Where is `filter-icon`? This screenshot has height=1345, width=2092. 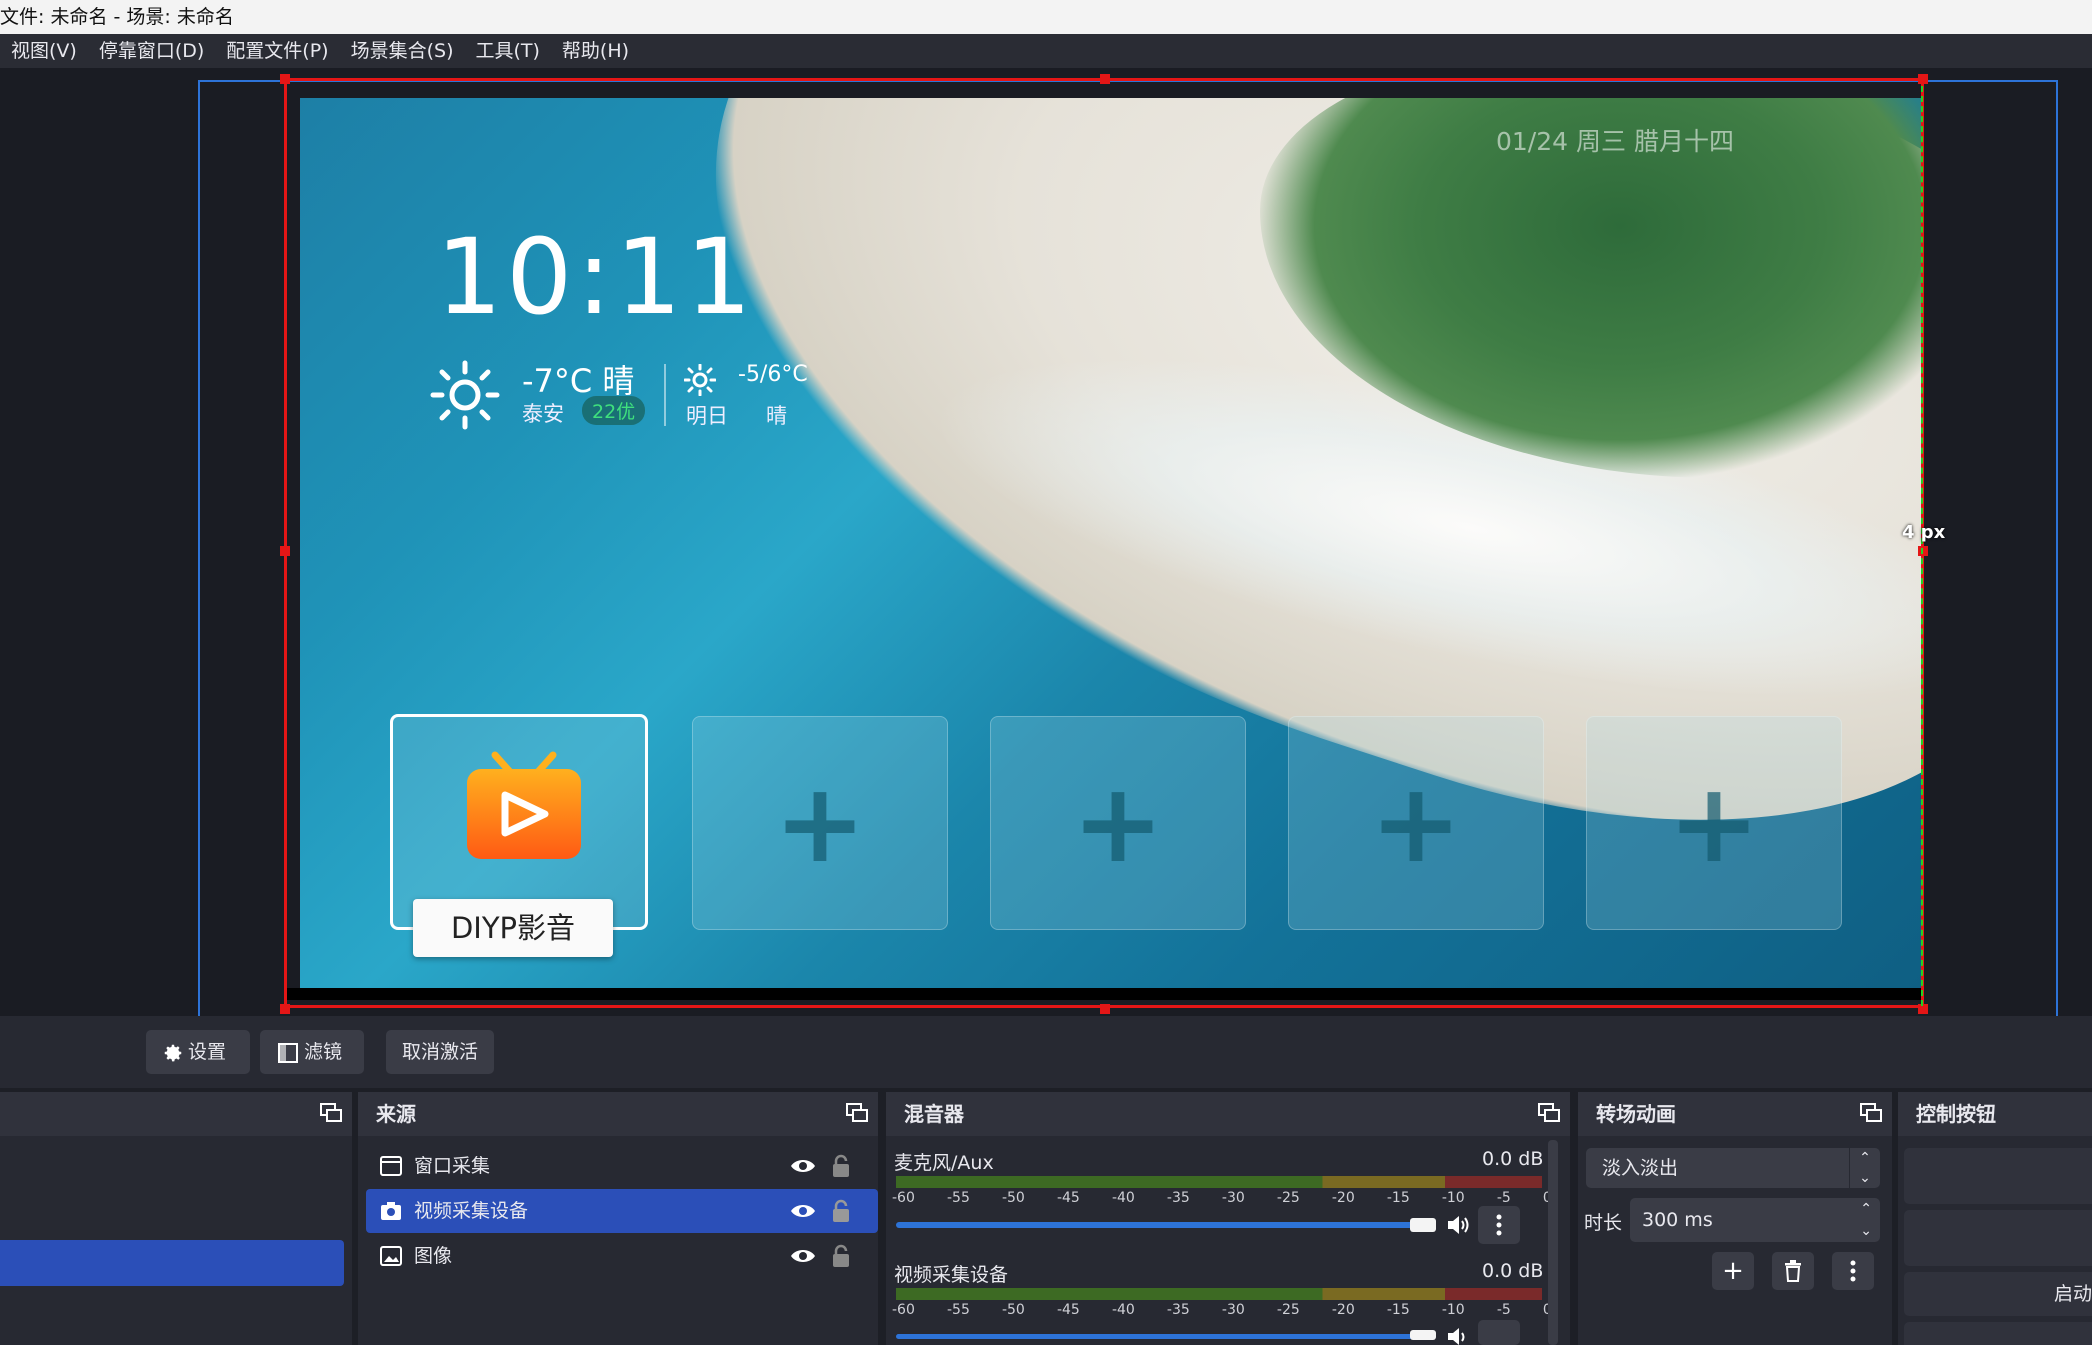 filter-icon is located at coordinates (288, 1053).